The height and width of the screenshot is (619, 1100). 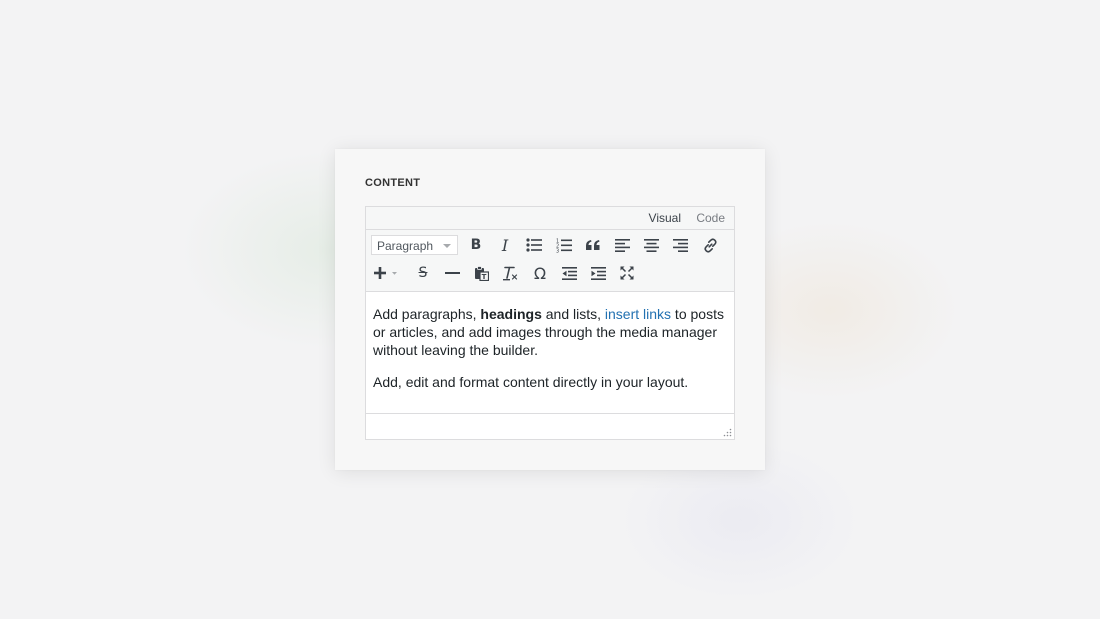 I want to click on italic-button: I, so click(x=505, y=245).